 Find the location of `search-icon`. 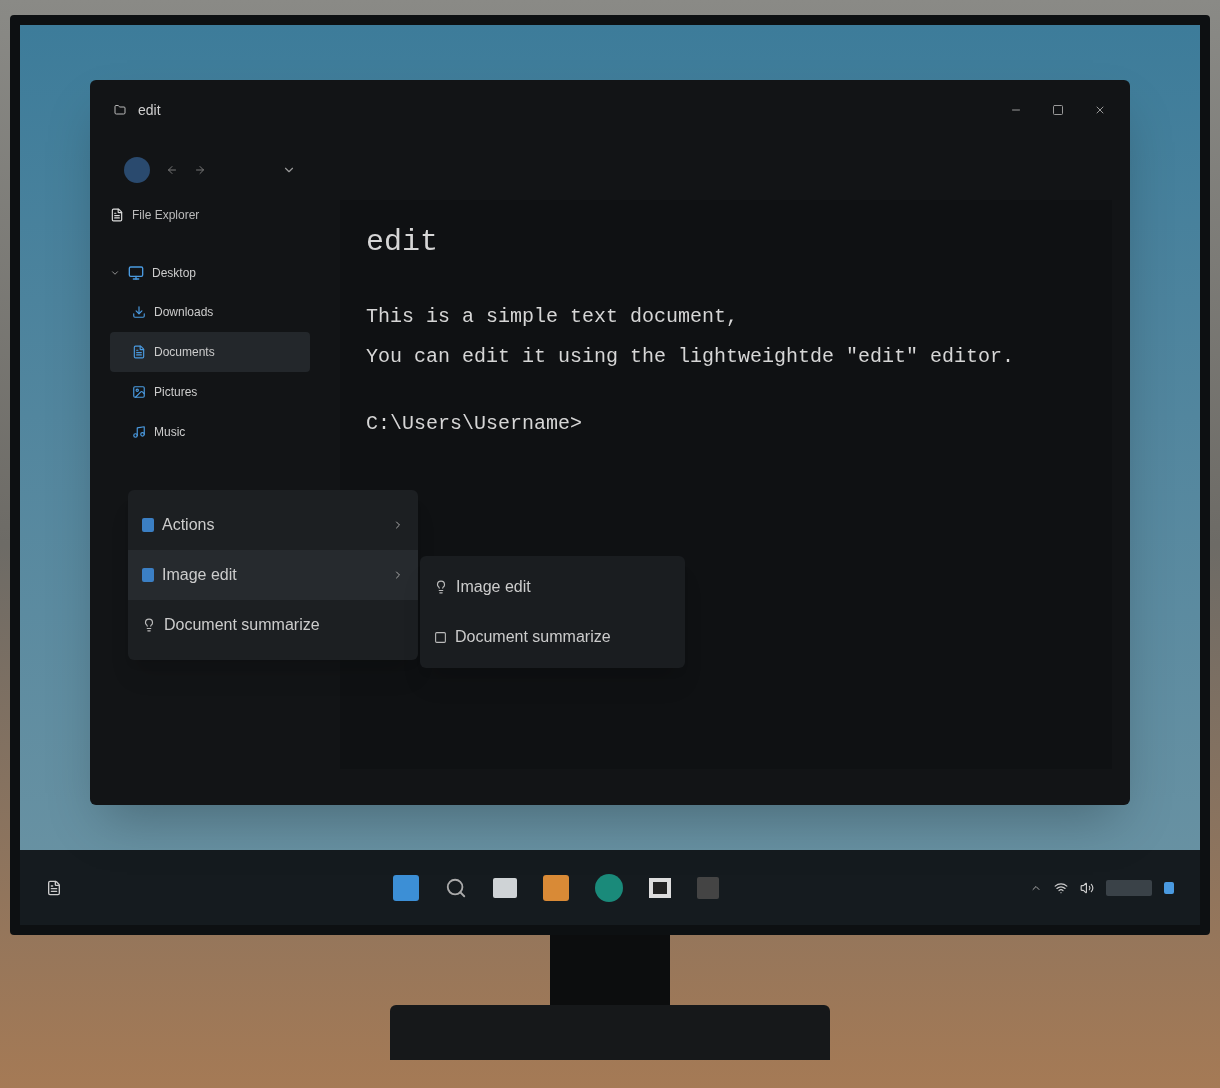

search-icon is located at coordinates (456, 887).